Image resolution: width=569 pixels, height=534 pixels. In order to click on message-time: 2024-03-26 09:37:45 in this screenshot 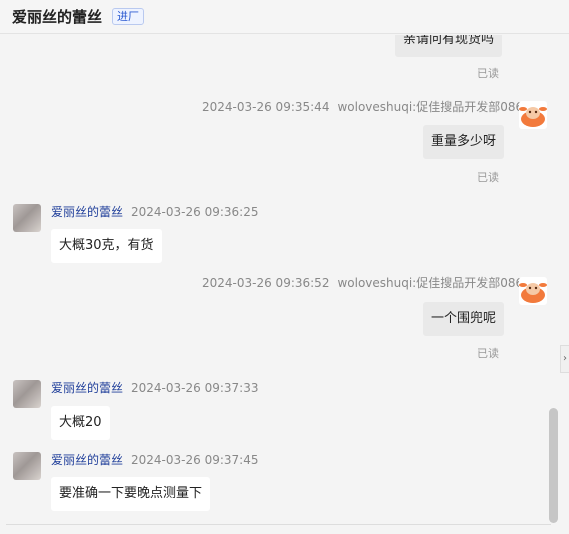, I will do `click(195, 460)`.